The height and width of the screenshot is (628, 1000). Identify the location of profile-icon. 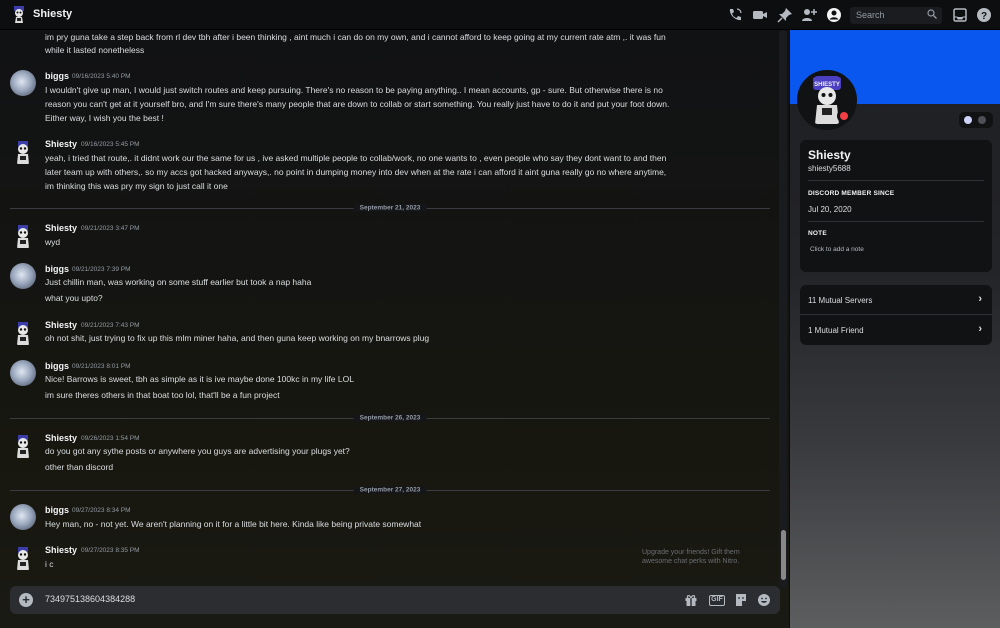
(834, 15).